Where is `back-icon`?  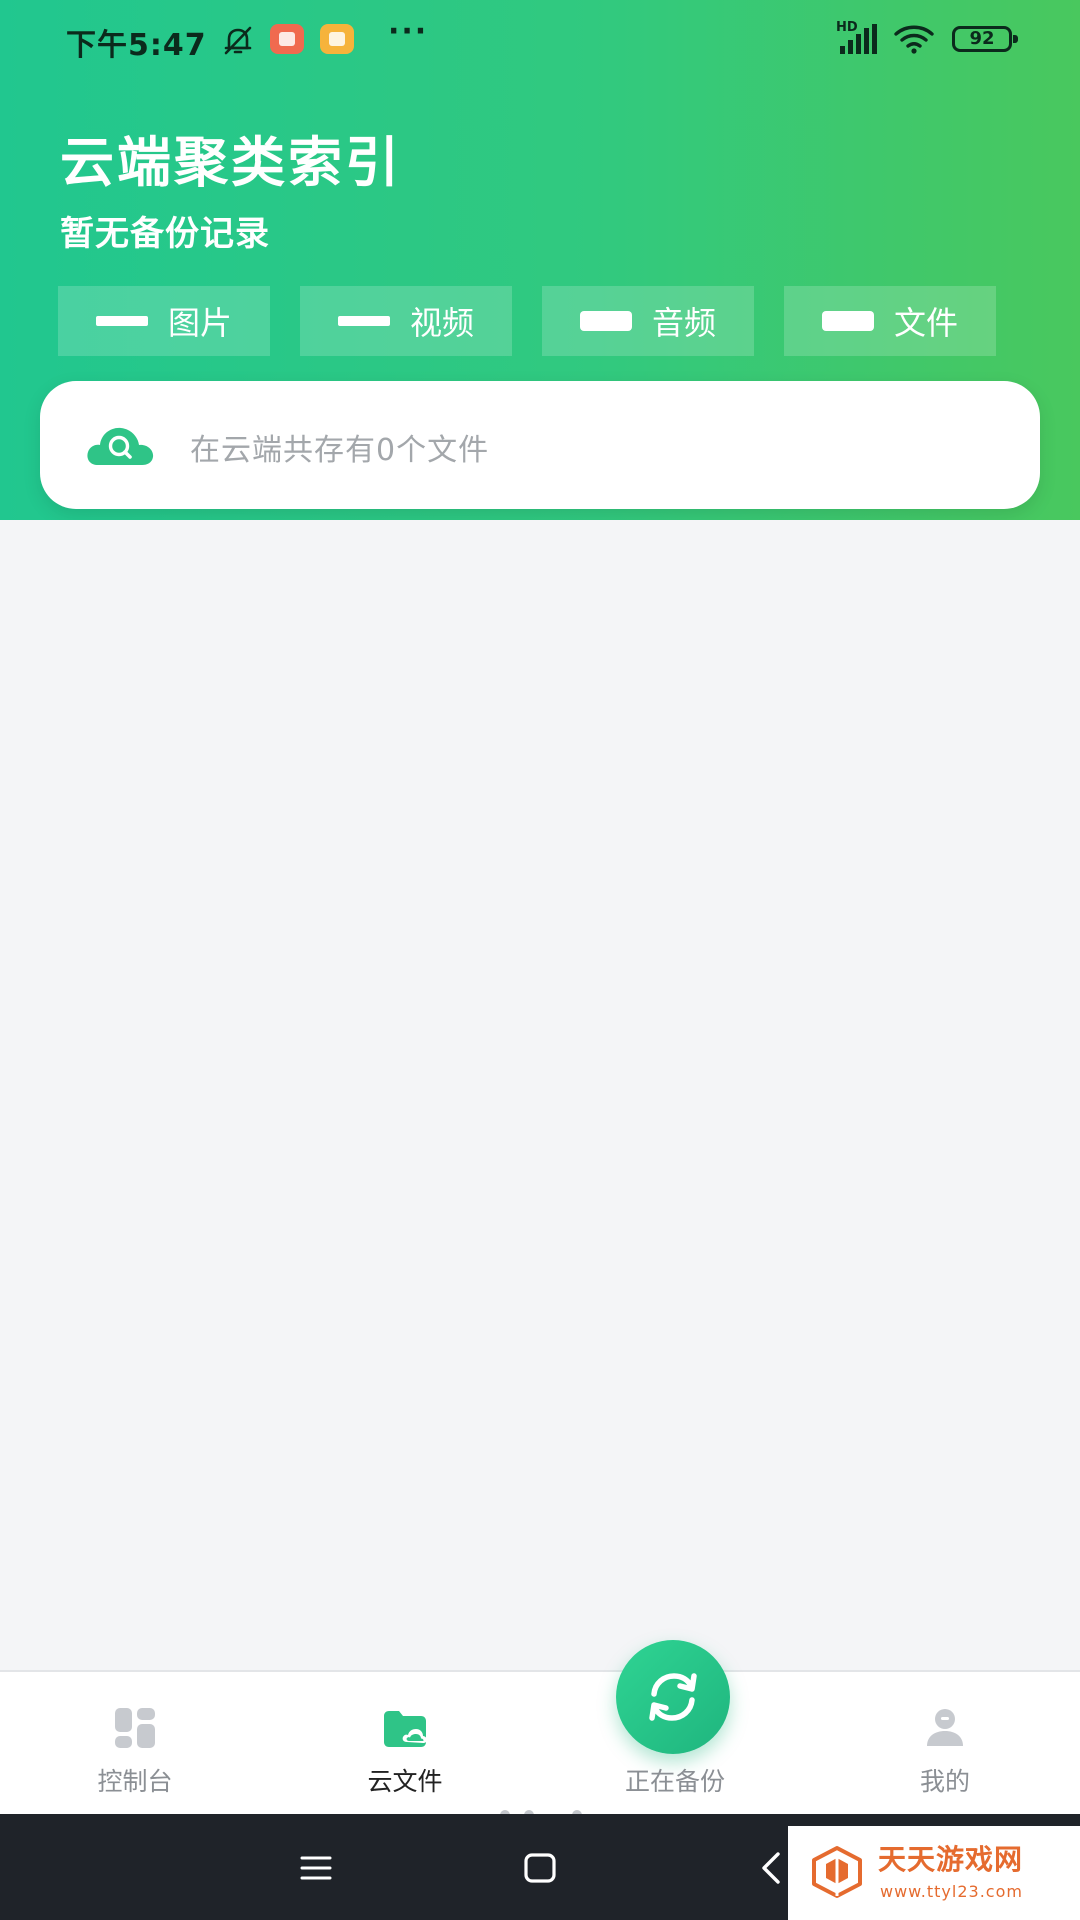 back-icon is located at coordinates (772, 1868).